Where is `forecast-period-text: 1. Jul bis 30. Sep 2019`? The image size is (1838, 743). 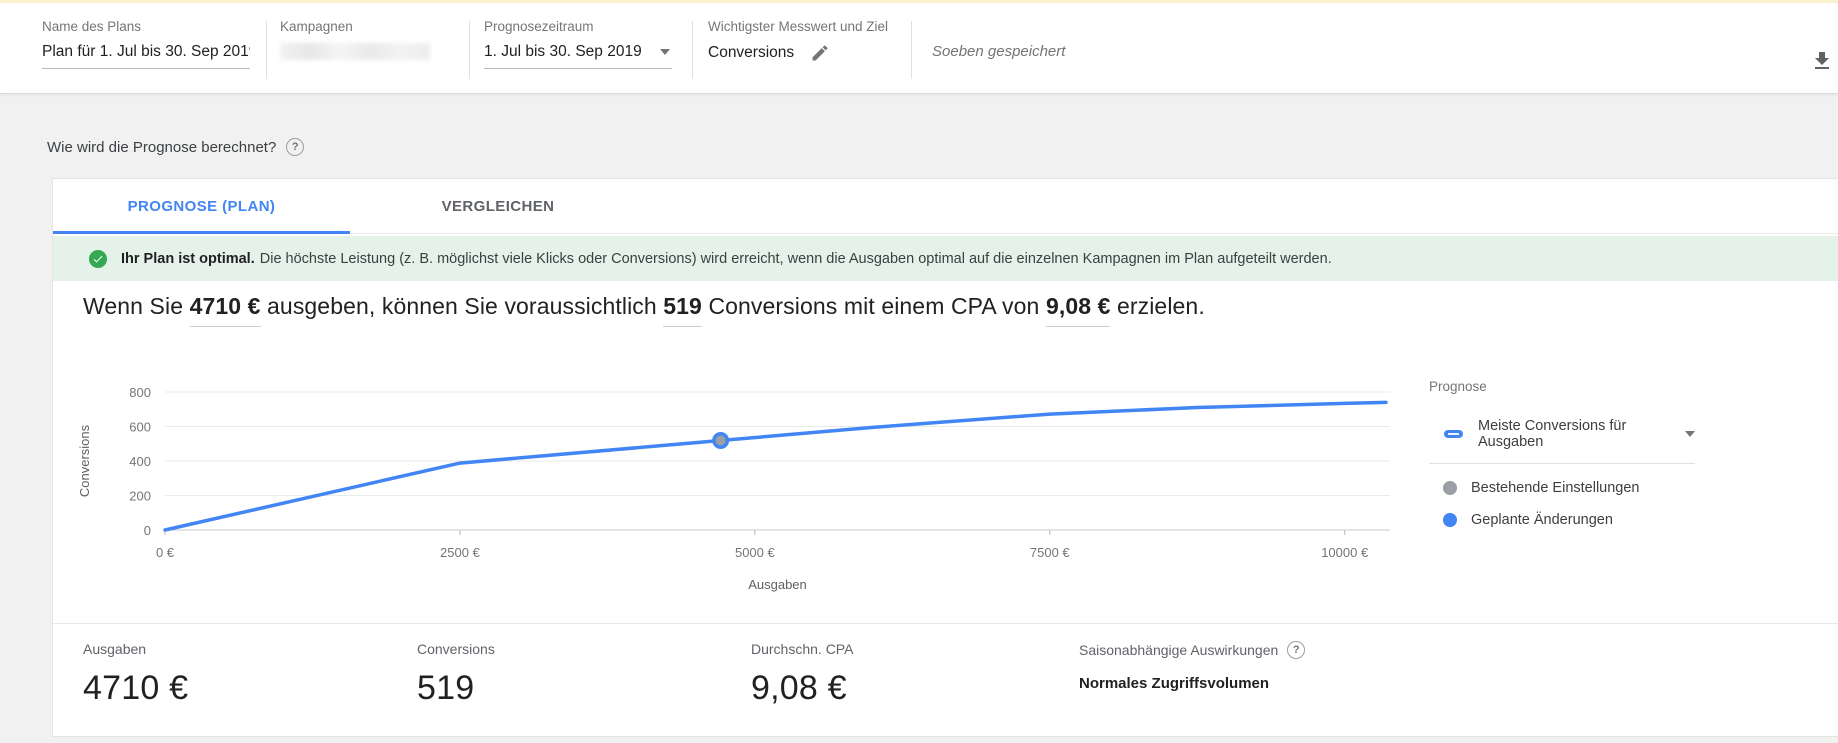
forecast-period-text: 1. Jul bis 30. Sep 2019 is located at coordinates (563, 51).